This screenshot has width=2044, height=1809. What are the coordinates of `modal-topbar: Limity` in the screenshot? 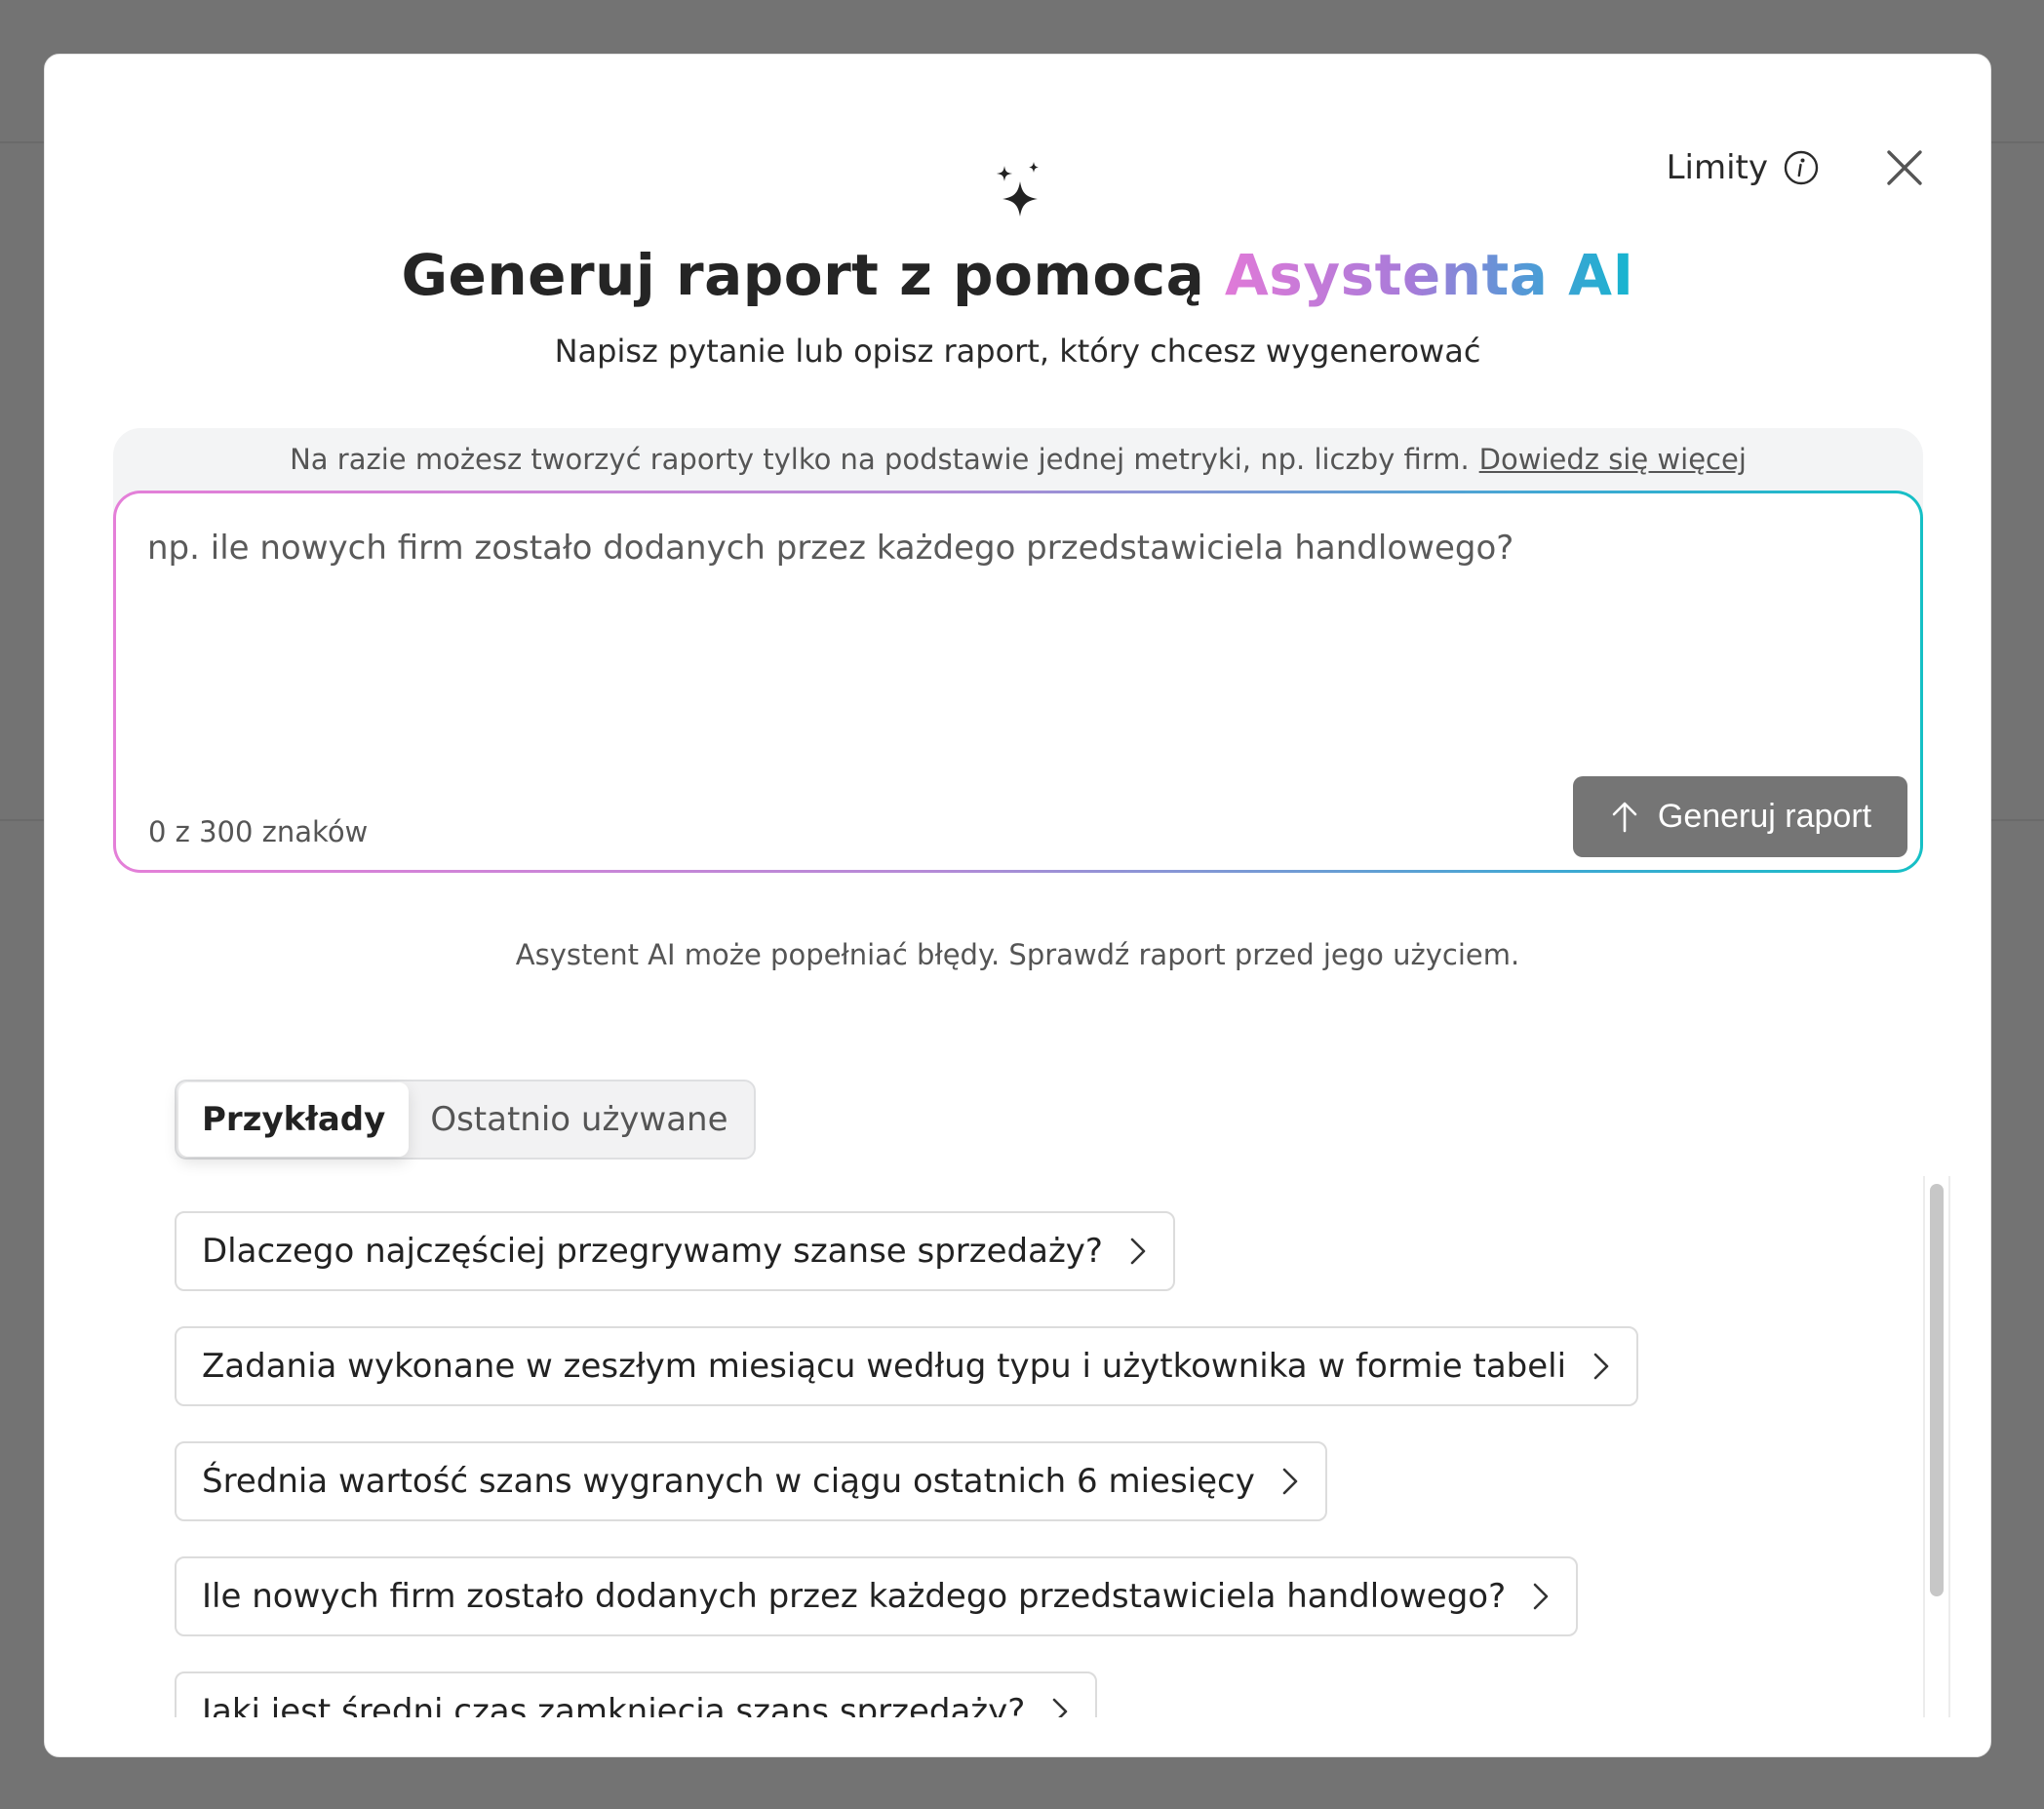 It's located at (1797, 167).